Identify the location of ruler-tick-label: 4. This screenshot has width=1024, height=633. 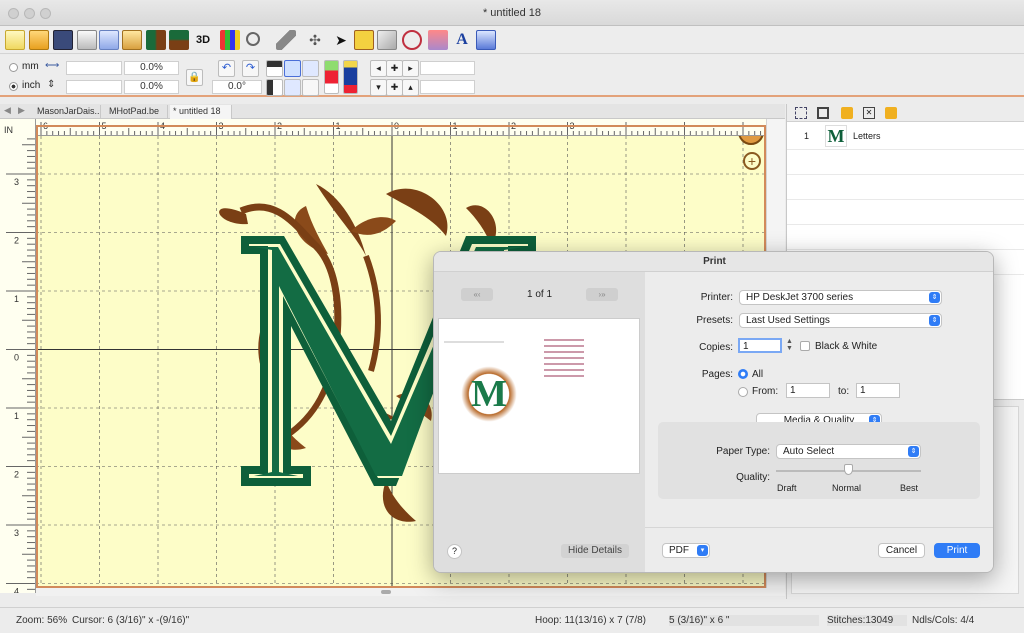
(162, 126).